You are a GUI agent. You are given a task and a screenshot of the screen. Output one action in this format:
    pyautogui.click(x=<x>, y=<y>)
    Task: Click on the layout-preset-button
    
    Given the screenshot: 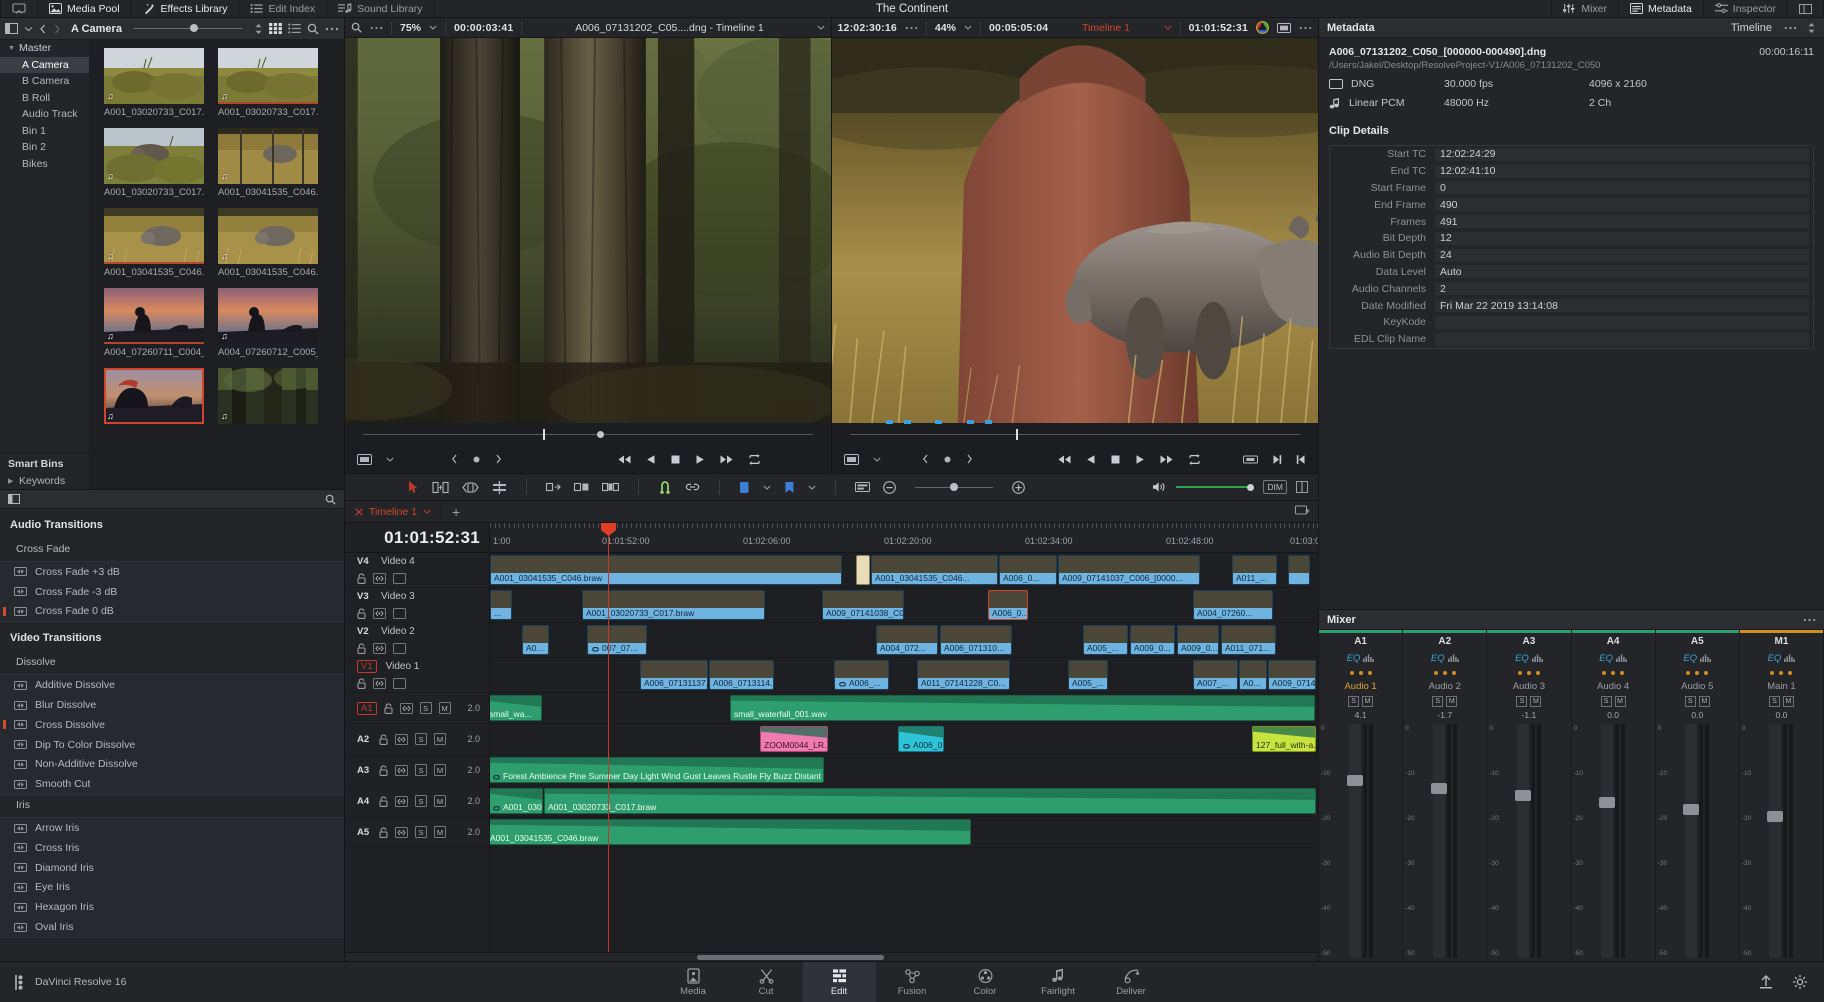 What is the action you would take?
    pyautogui.click(x=1806, y=8)
    